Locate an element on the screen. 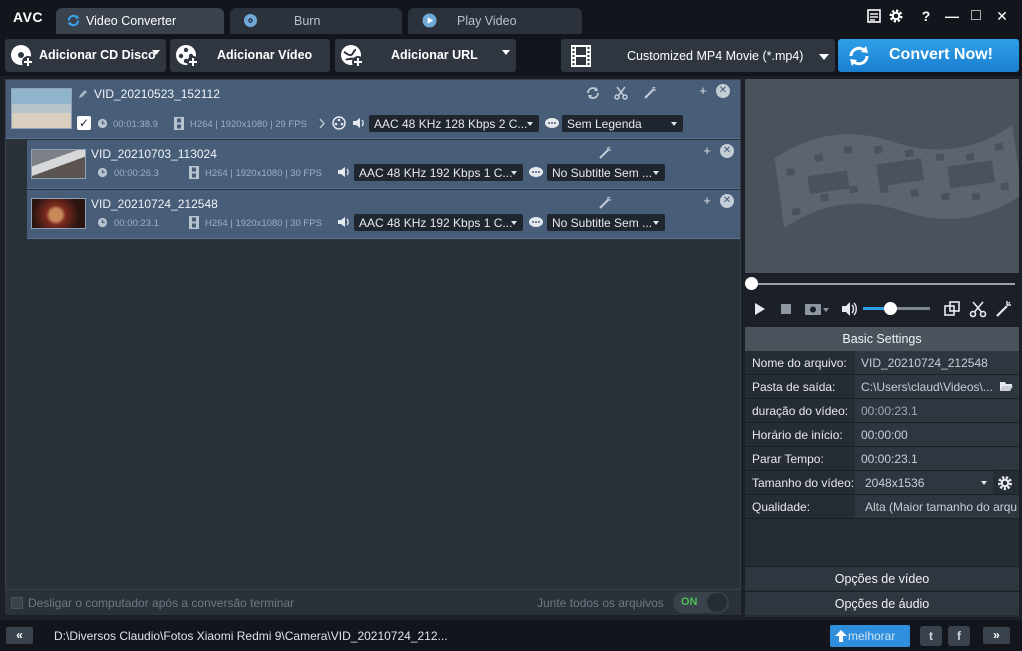 The image size is (1022, 651). seek-track is located at coordinates (883, 284).